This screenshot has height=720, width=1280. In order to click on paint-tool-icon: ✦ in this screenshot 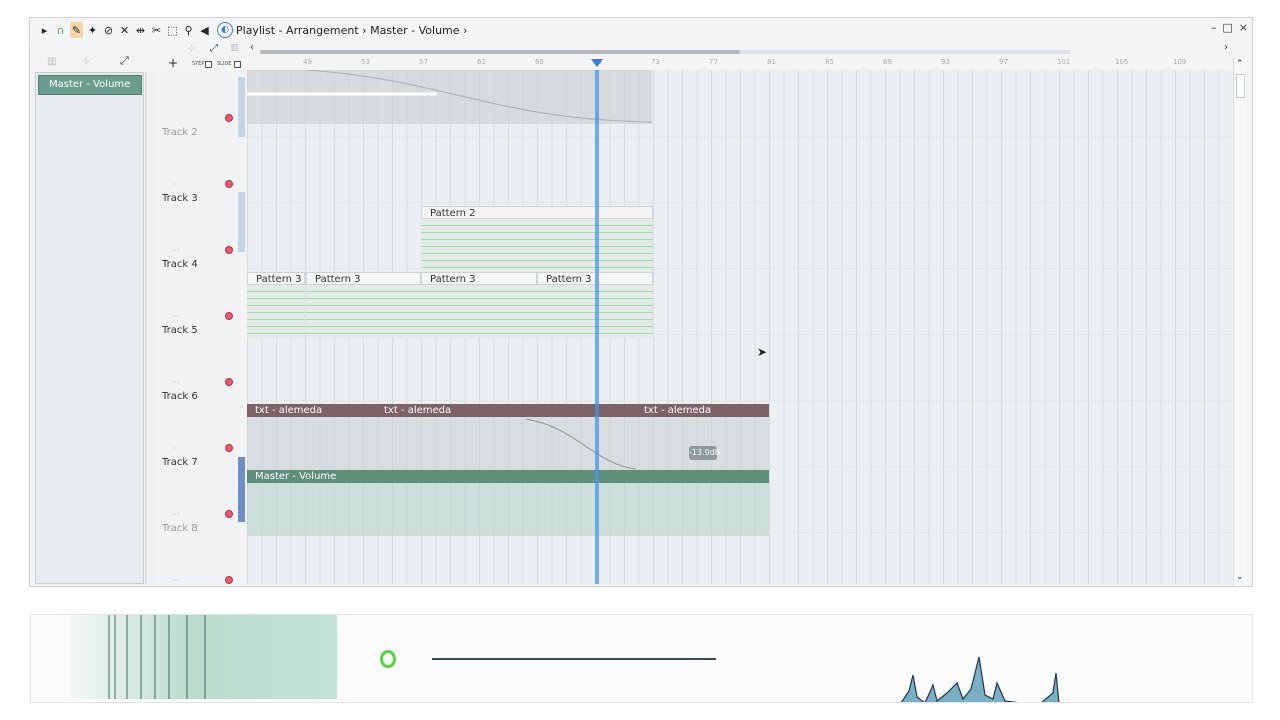, I will do `click(92, 30)`.